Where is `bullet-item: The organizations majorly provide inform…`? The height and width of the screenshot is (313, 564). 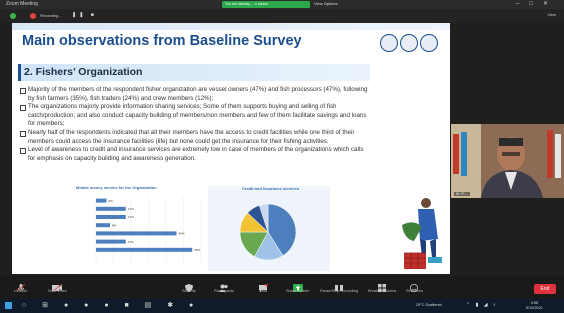 bullet-item: The organizations majorly provide inform… is located at coordinates (196, 116).